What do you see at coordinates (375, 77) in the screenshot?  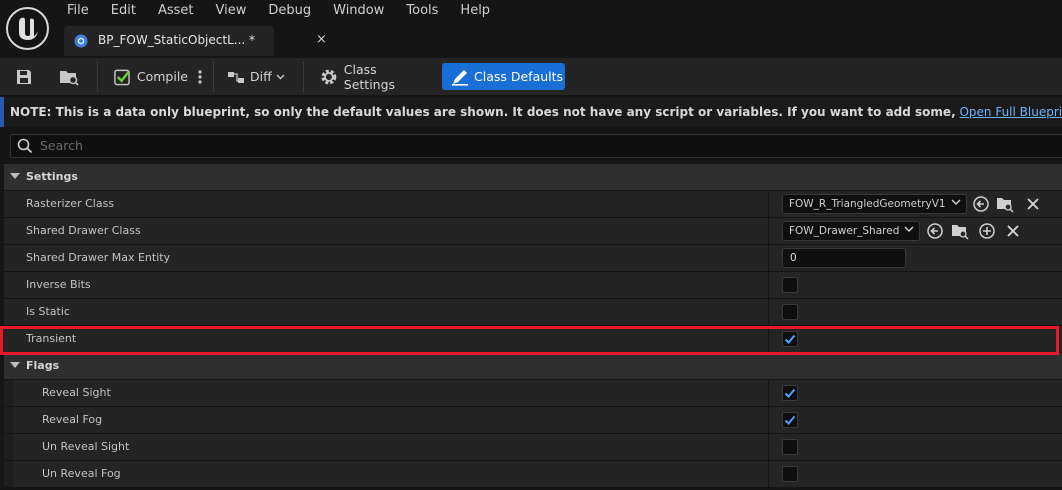 I see `class-settings-button: Class Settings` at bounding box center [375, 77].